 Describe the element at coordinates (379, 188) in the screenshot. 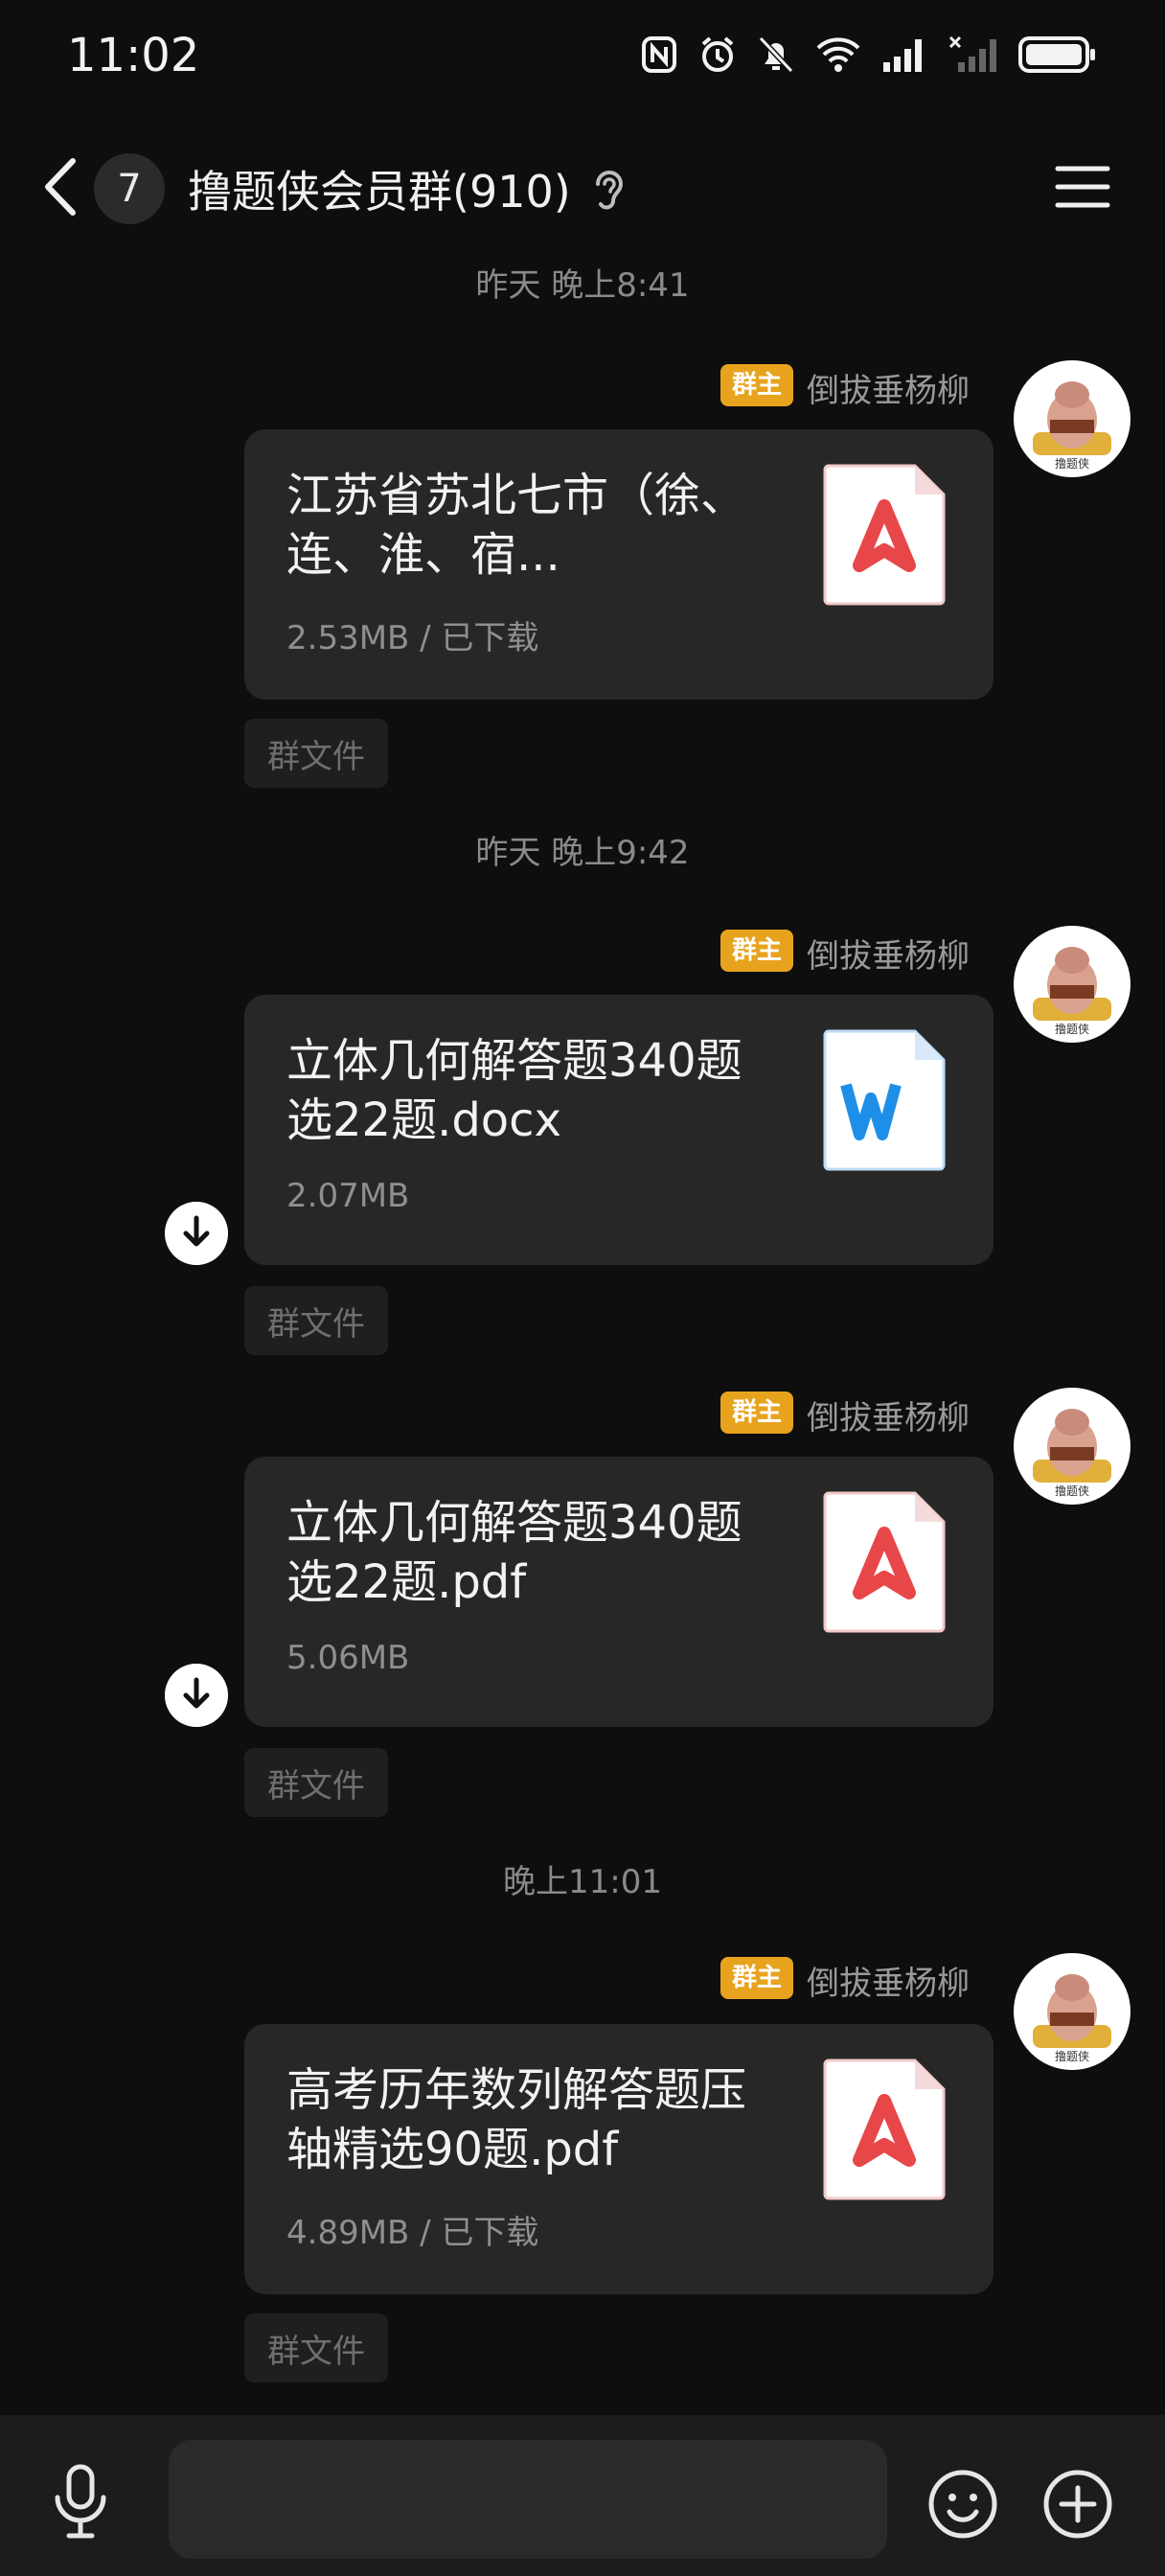

I see `group-title: 撸题侠会员群(910)` at that location.